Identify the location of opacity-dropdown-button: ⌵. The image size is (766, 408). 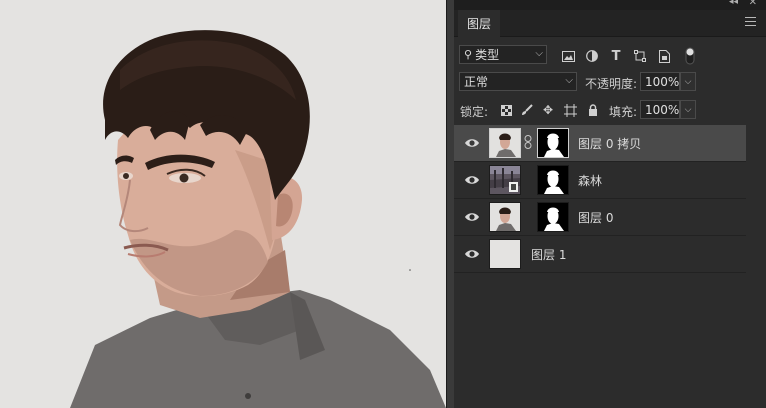
(688, 81).